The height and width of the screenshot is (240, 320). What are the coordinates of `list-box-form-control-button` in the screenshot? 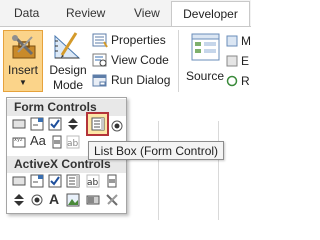 It's located at (97, 124).